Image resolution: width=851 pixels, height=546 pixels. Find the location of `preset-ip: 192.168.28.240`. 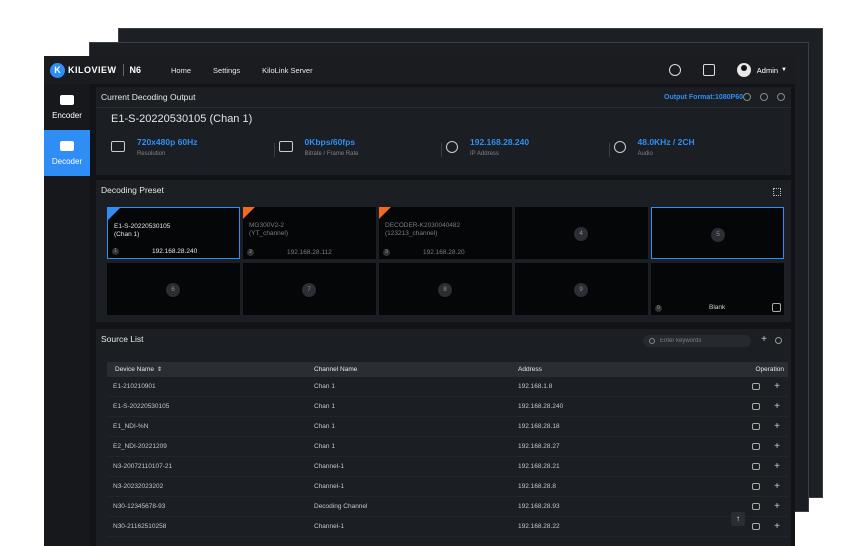

preset-ip: 192.168.28.240 is located at coordinates (175, 251).